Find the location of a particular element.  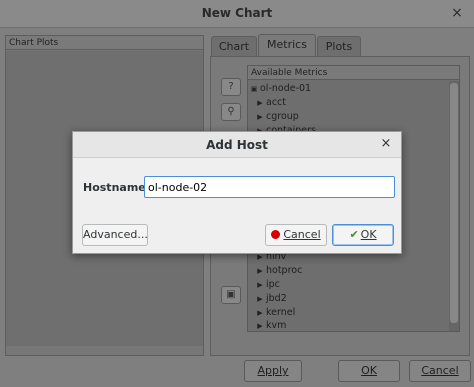

cancel-button: Cancel is located at coordinates (440, 371).